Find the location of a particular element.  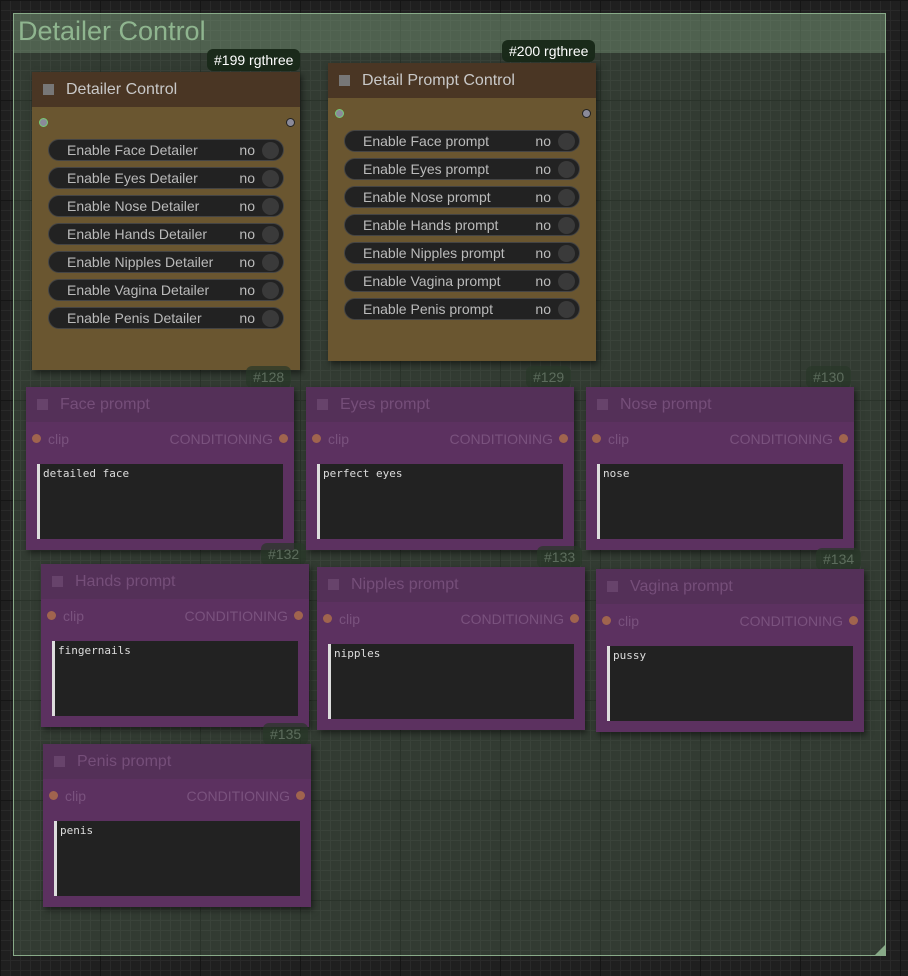

prompt-node: Penis prompt clip CONDITIONING penis is located at coordinates (177, 825).